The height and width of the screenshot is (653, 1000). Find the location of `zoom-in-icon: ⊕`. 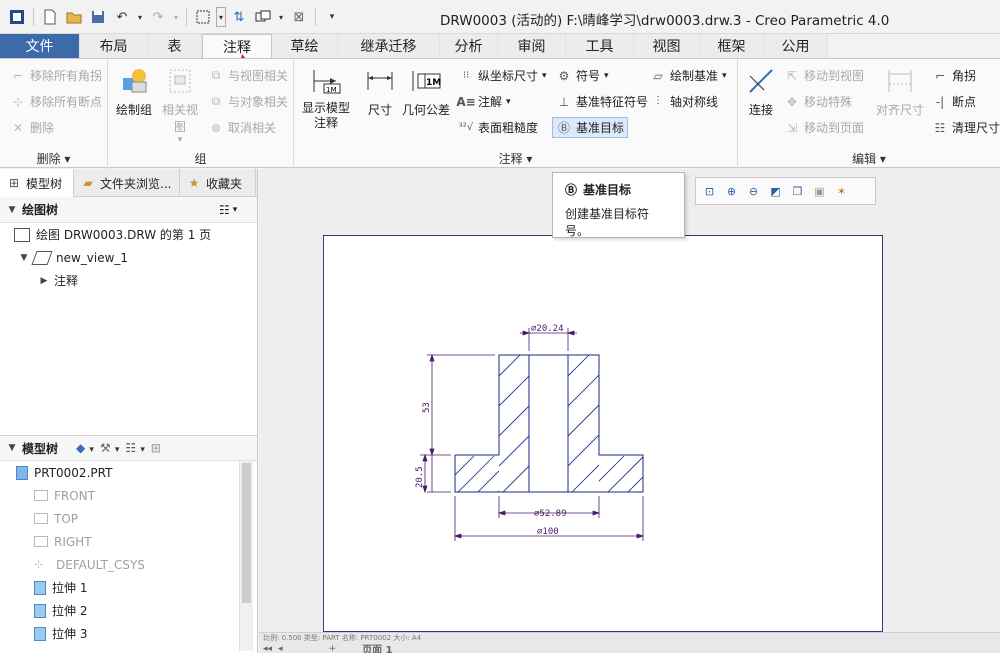

zoom-in-icon: ⊕ is located at coordinates (731, 191).